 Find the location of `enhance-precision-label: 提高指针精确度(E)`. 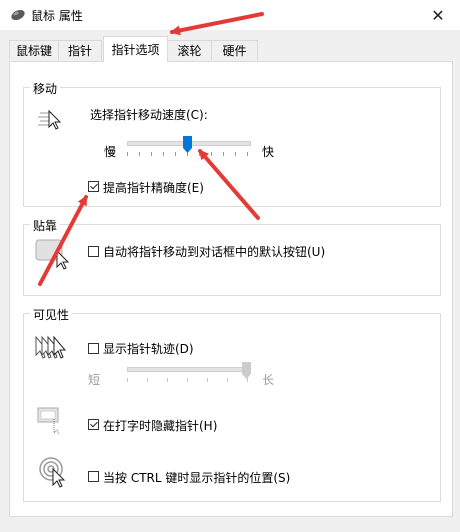

enhance-precision-label: 提高指针精确度(E) is located at coordinates (153, 187).